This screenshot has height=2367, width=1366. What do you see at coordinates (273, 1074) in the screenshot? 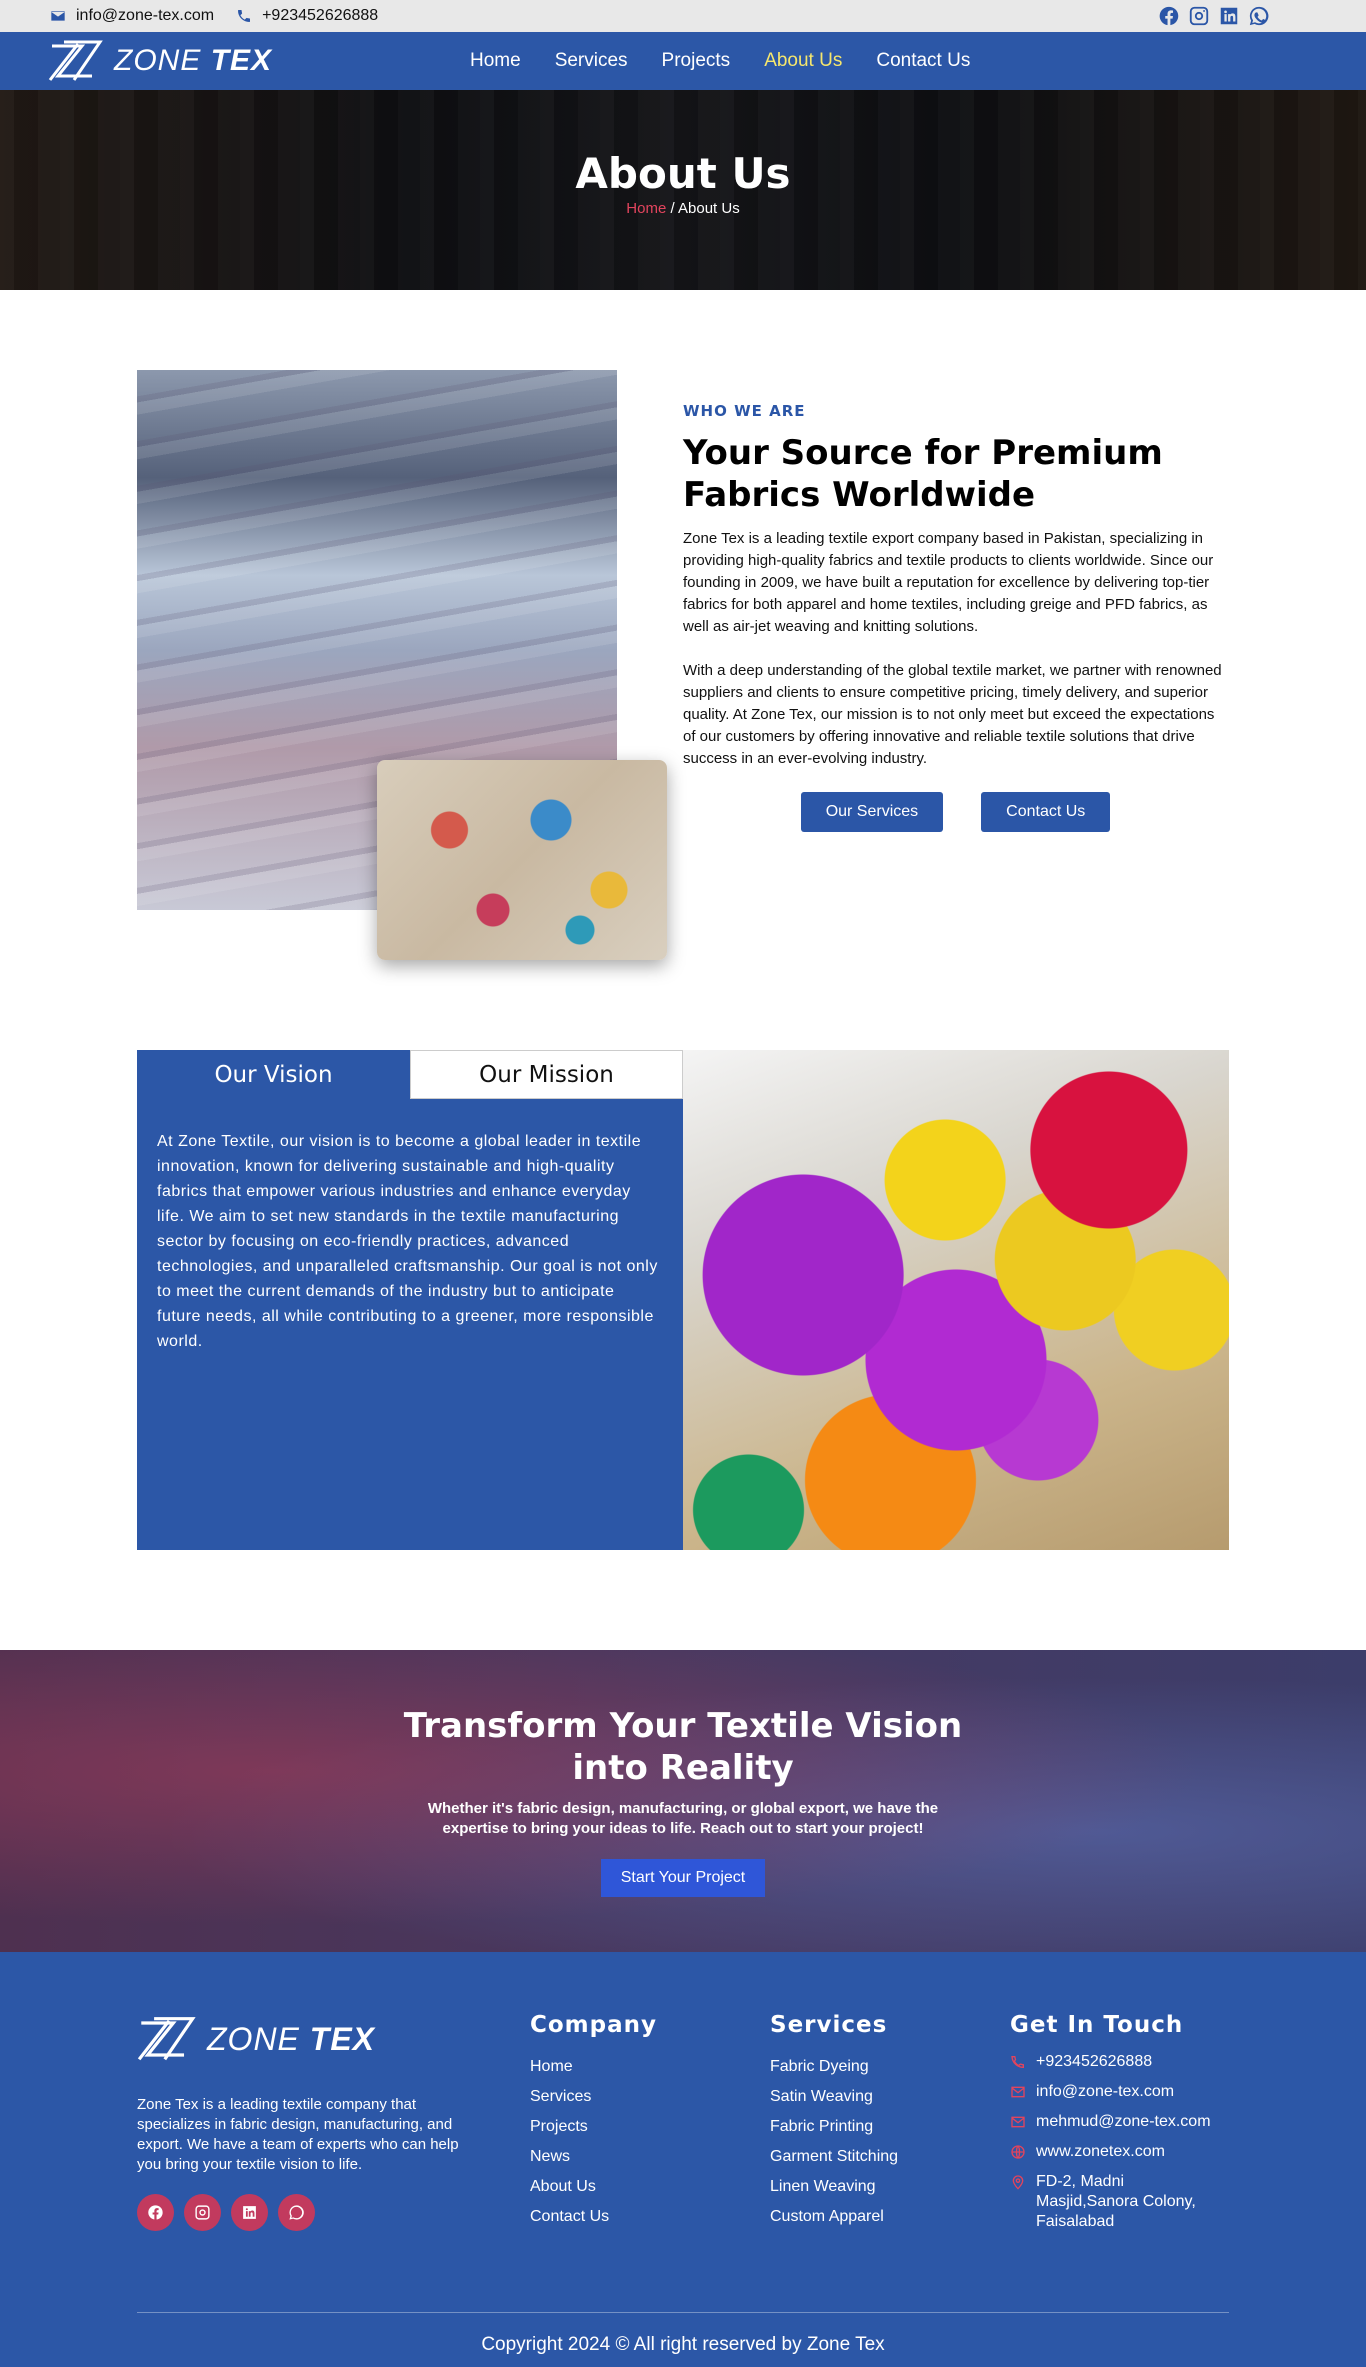
I see `tab-our-vision: Our Vision` at bounding box center [273, 1074].